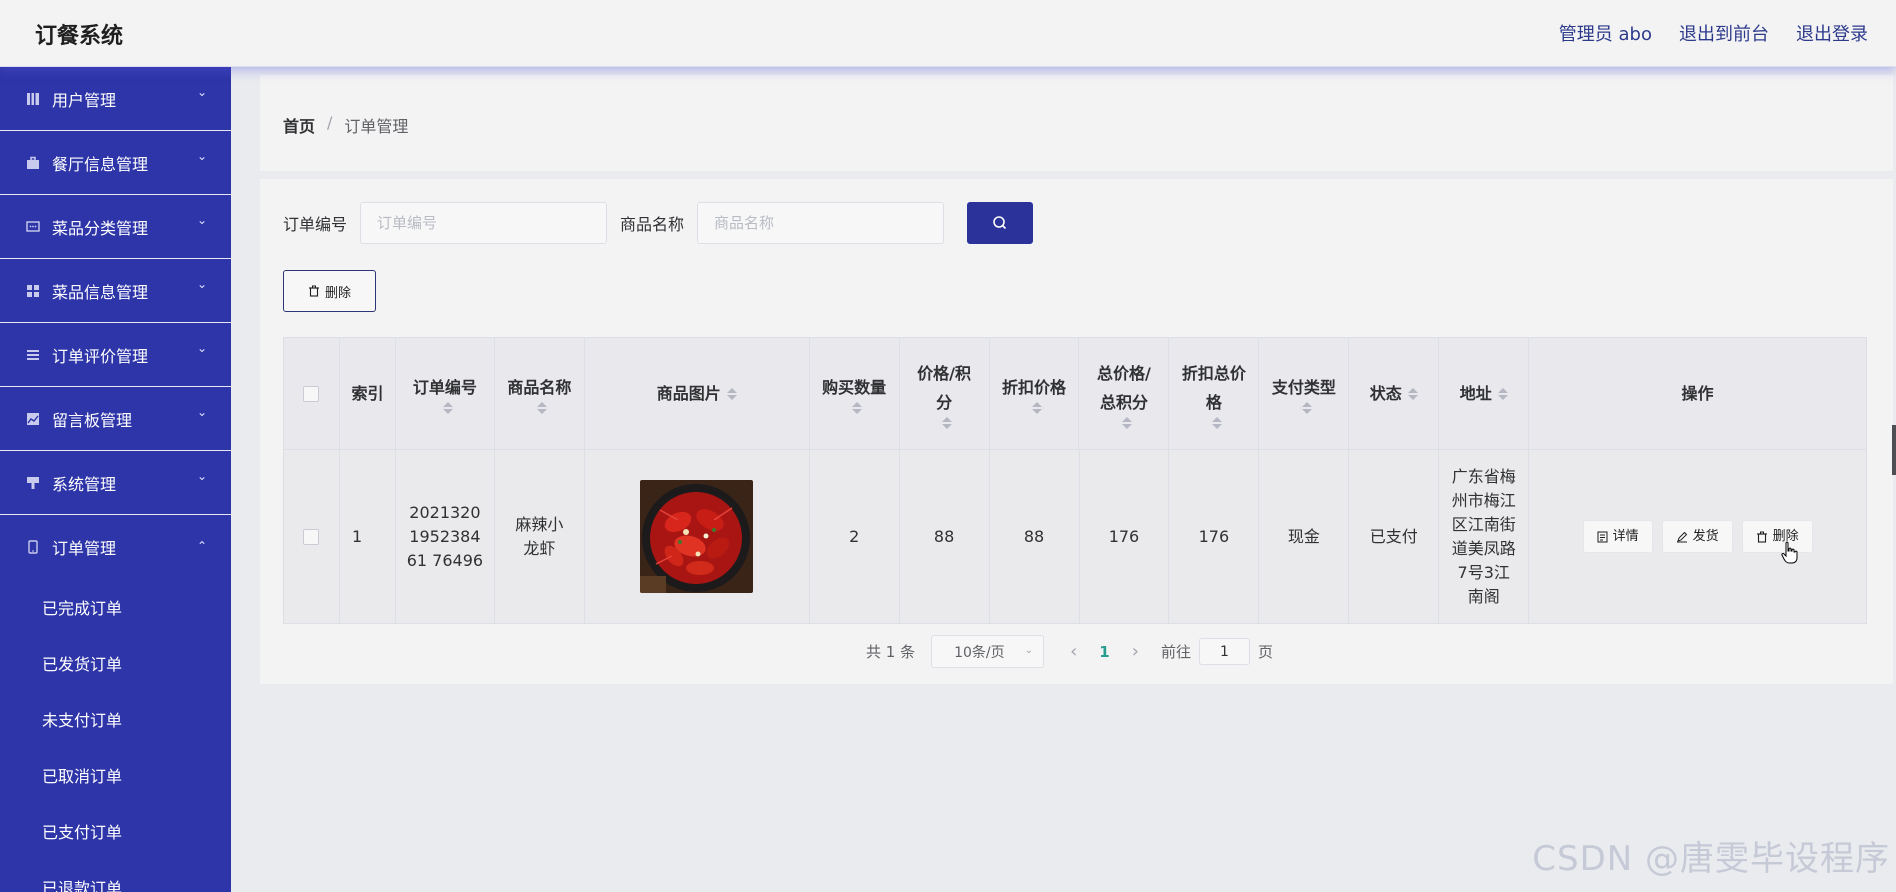 This screenshot has height=892, width=1896. I want to click on sidebar-subitem-completed: 已完成订单, so click(115, 607).